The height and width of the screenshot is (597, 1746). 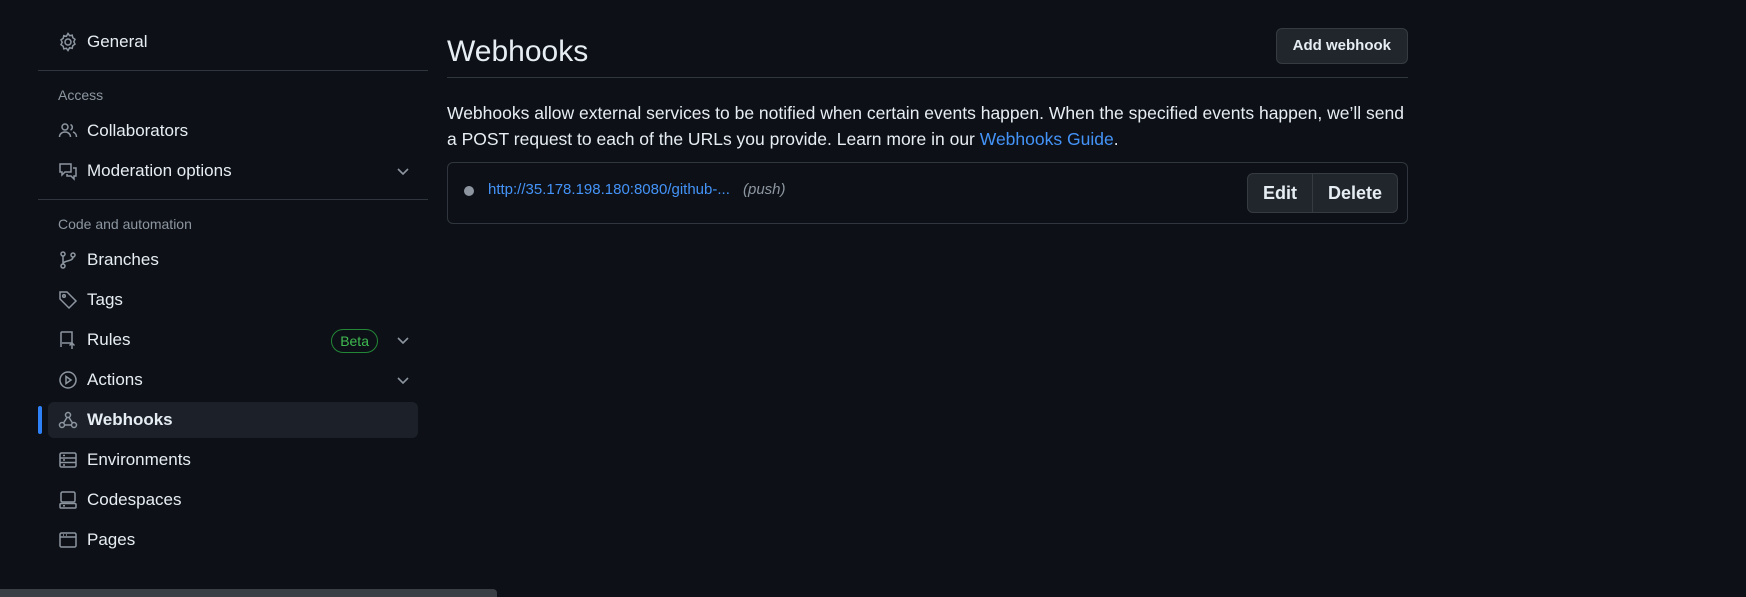 What do you see at coordinates (125, 224) in the screenshot?
I see `section-heading-code: Code and automation` at bounding box center [125, 224].